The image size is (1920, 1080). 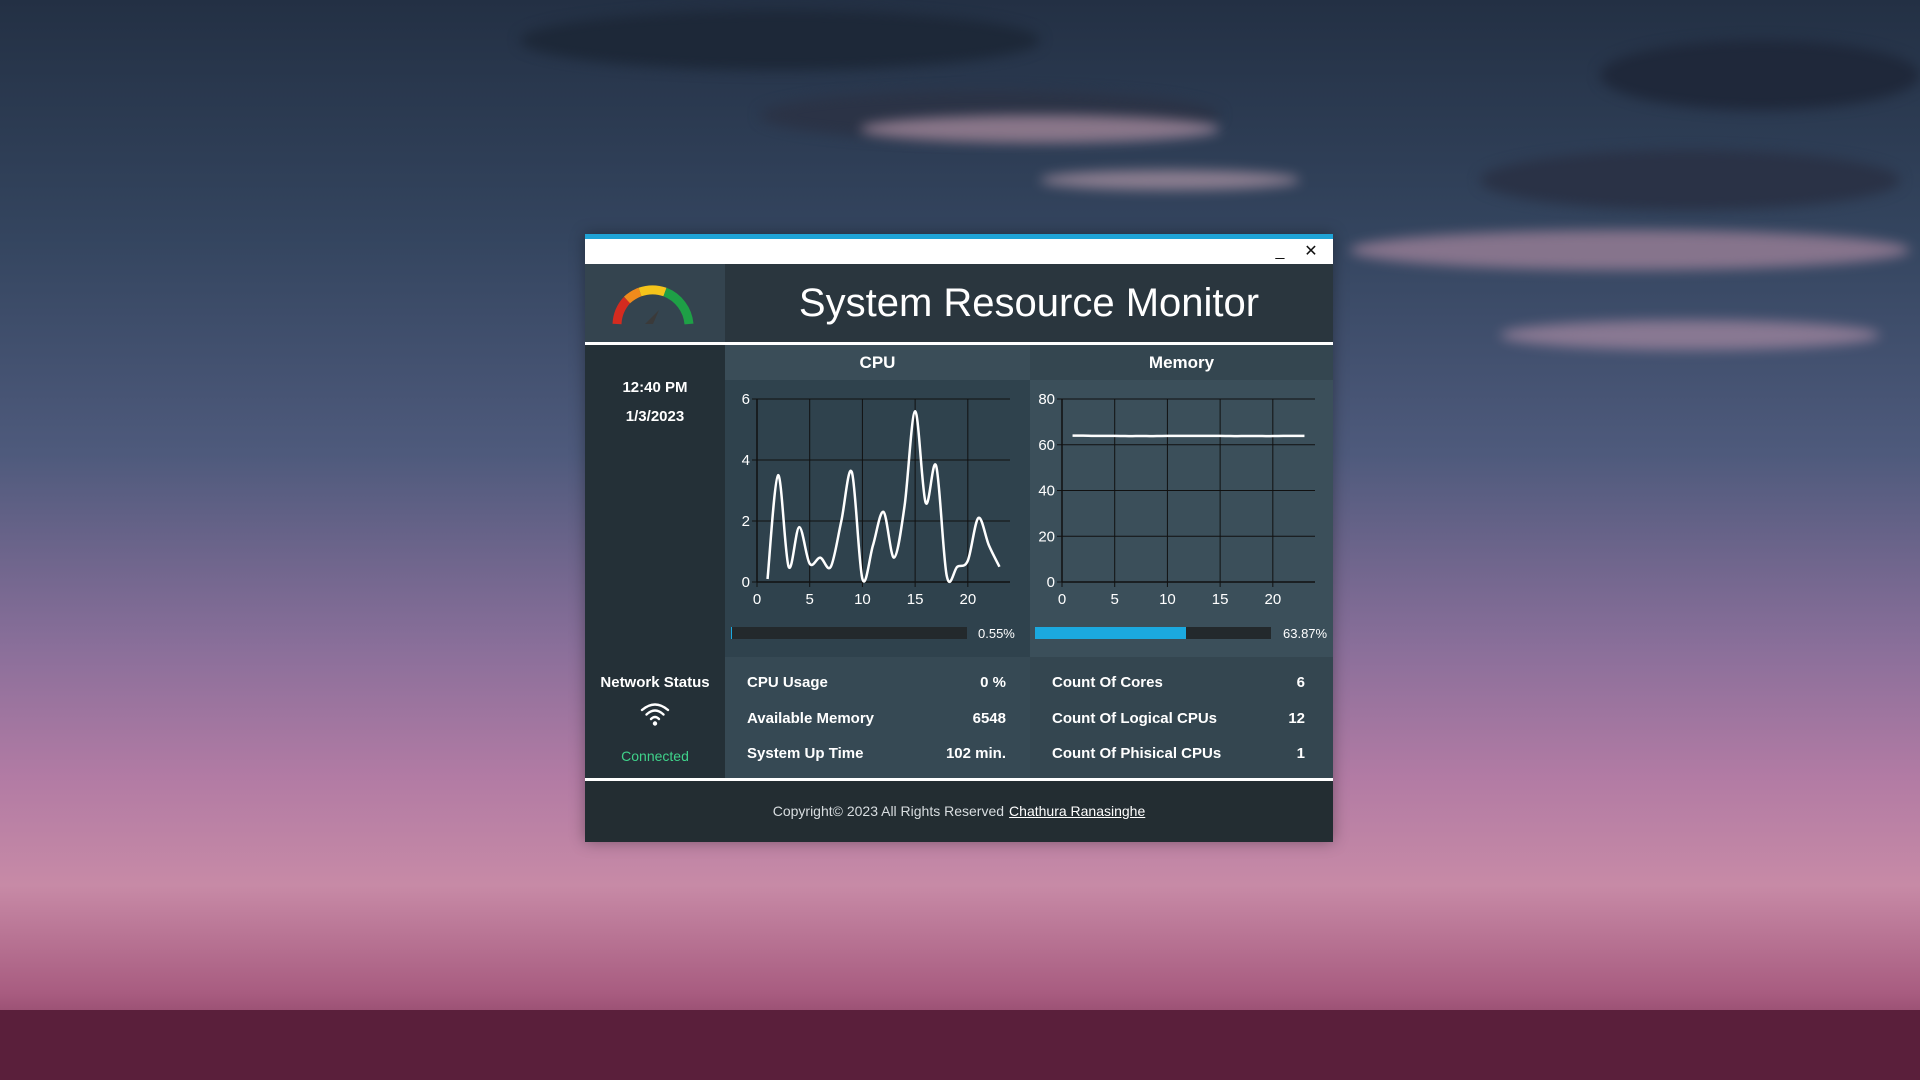 What do you see at coordinates (655, 387) in the screenshot?
I see `clock-time: 12:40 PM` at bounding box center [655, 387].